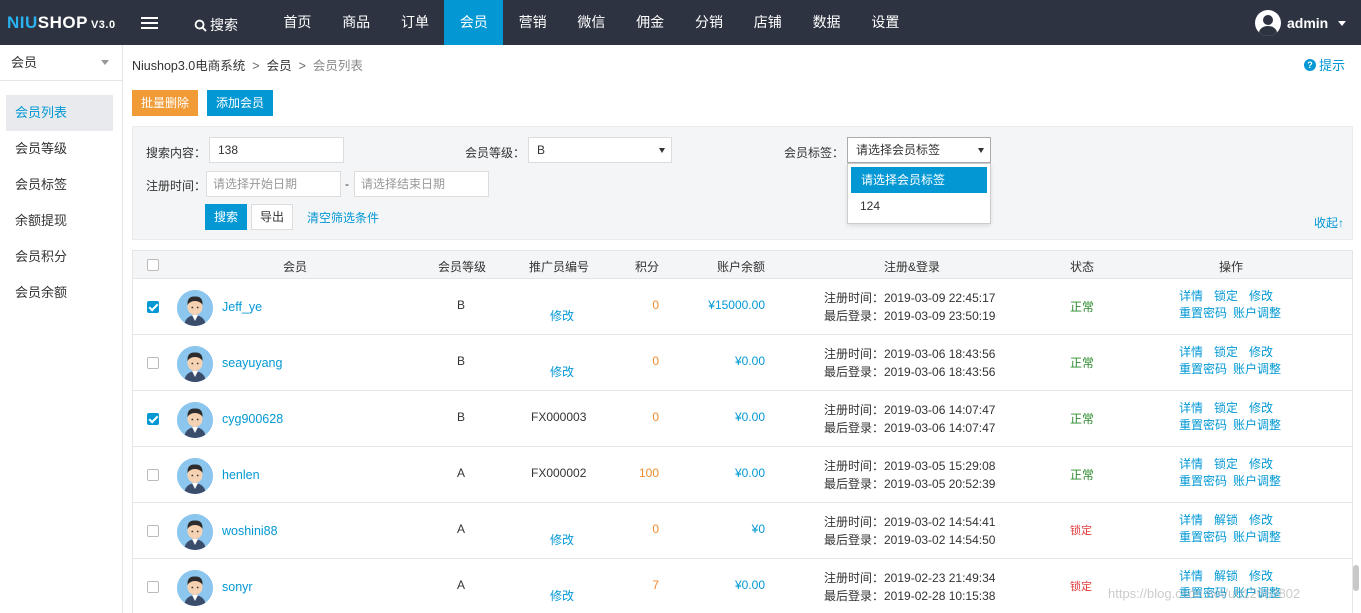  I want to click on tag-option: 请选择会员标签, so click(919, 180).